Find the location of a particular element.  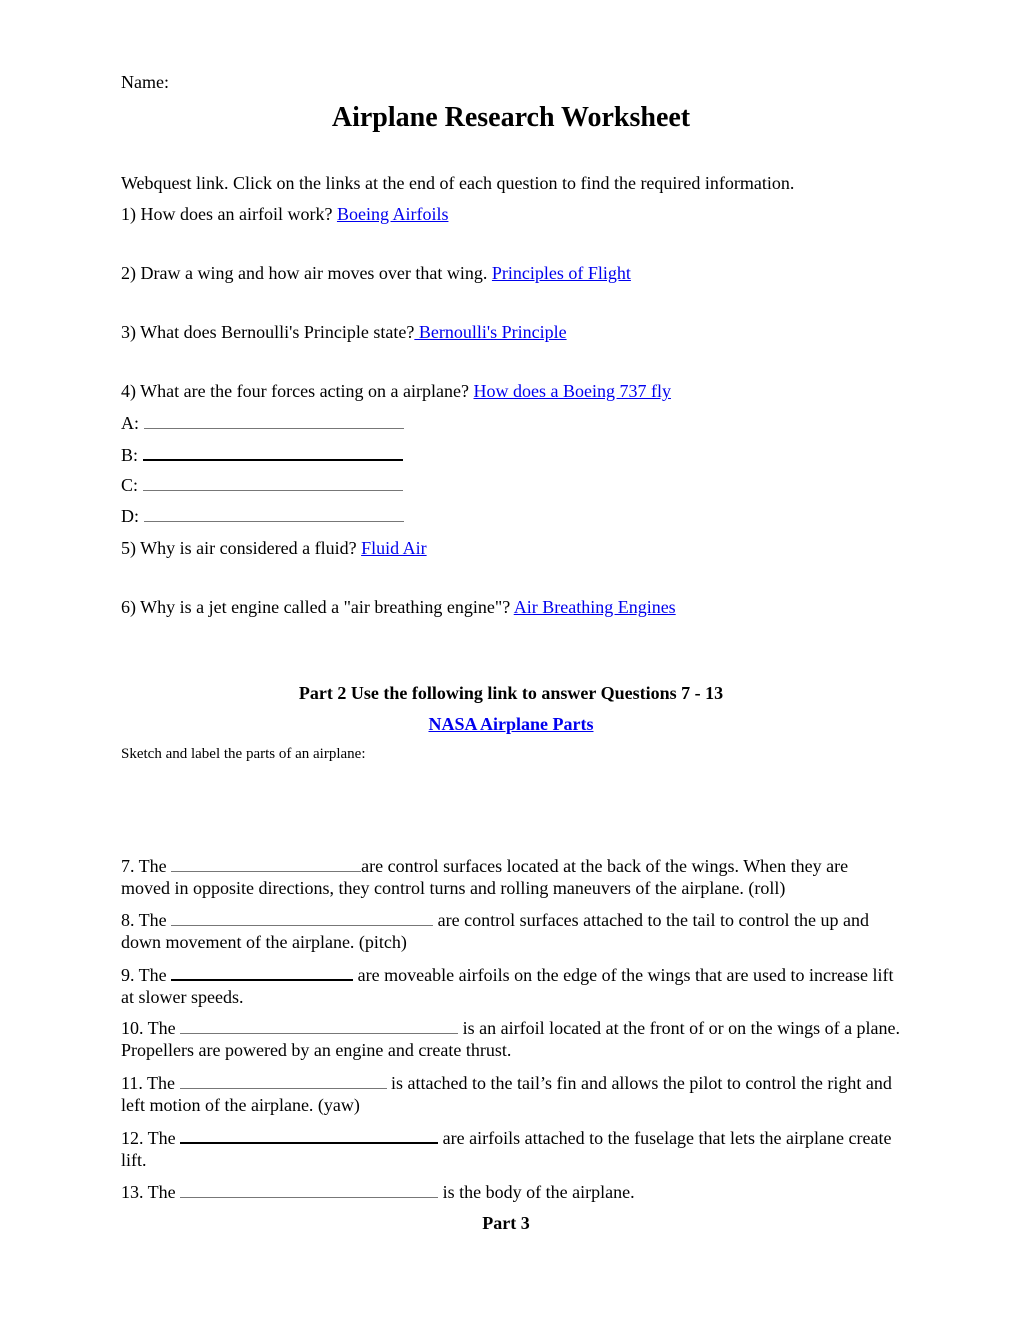

question-5-text: 5) Why is air considered a fluid? is located at coordinates (241, 548).